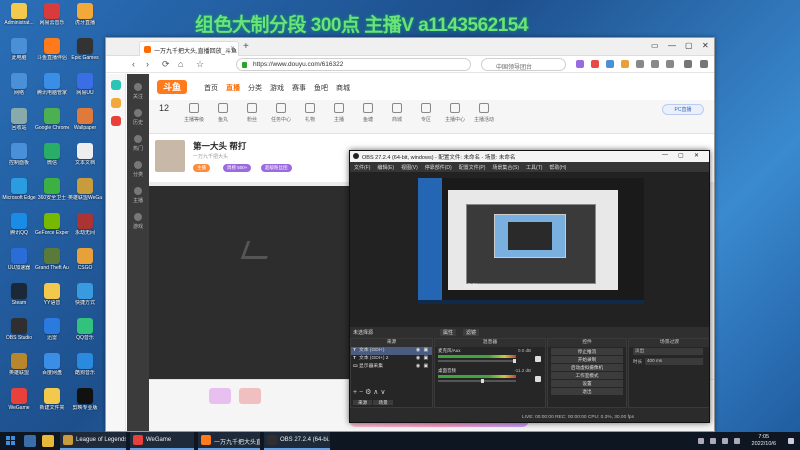 The height and width of the screenshot is (450, 800). Describe the element at coordinates (668, 351) in the screenshot. I see `transition-type-select: 淡出` at that location.